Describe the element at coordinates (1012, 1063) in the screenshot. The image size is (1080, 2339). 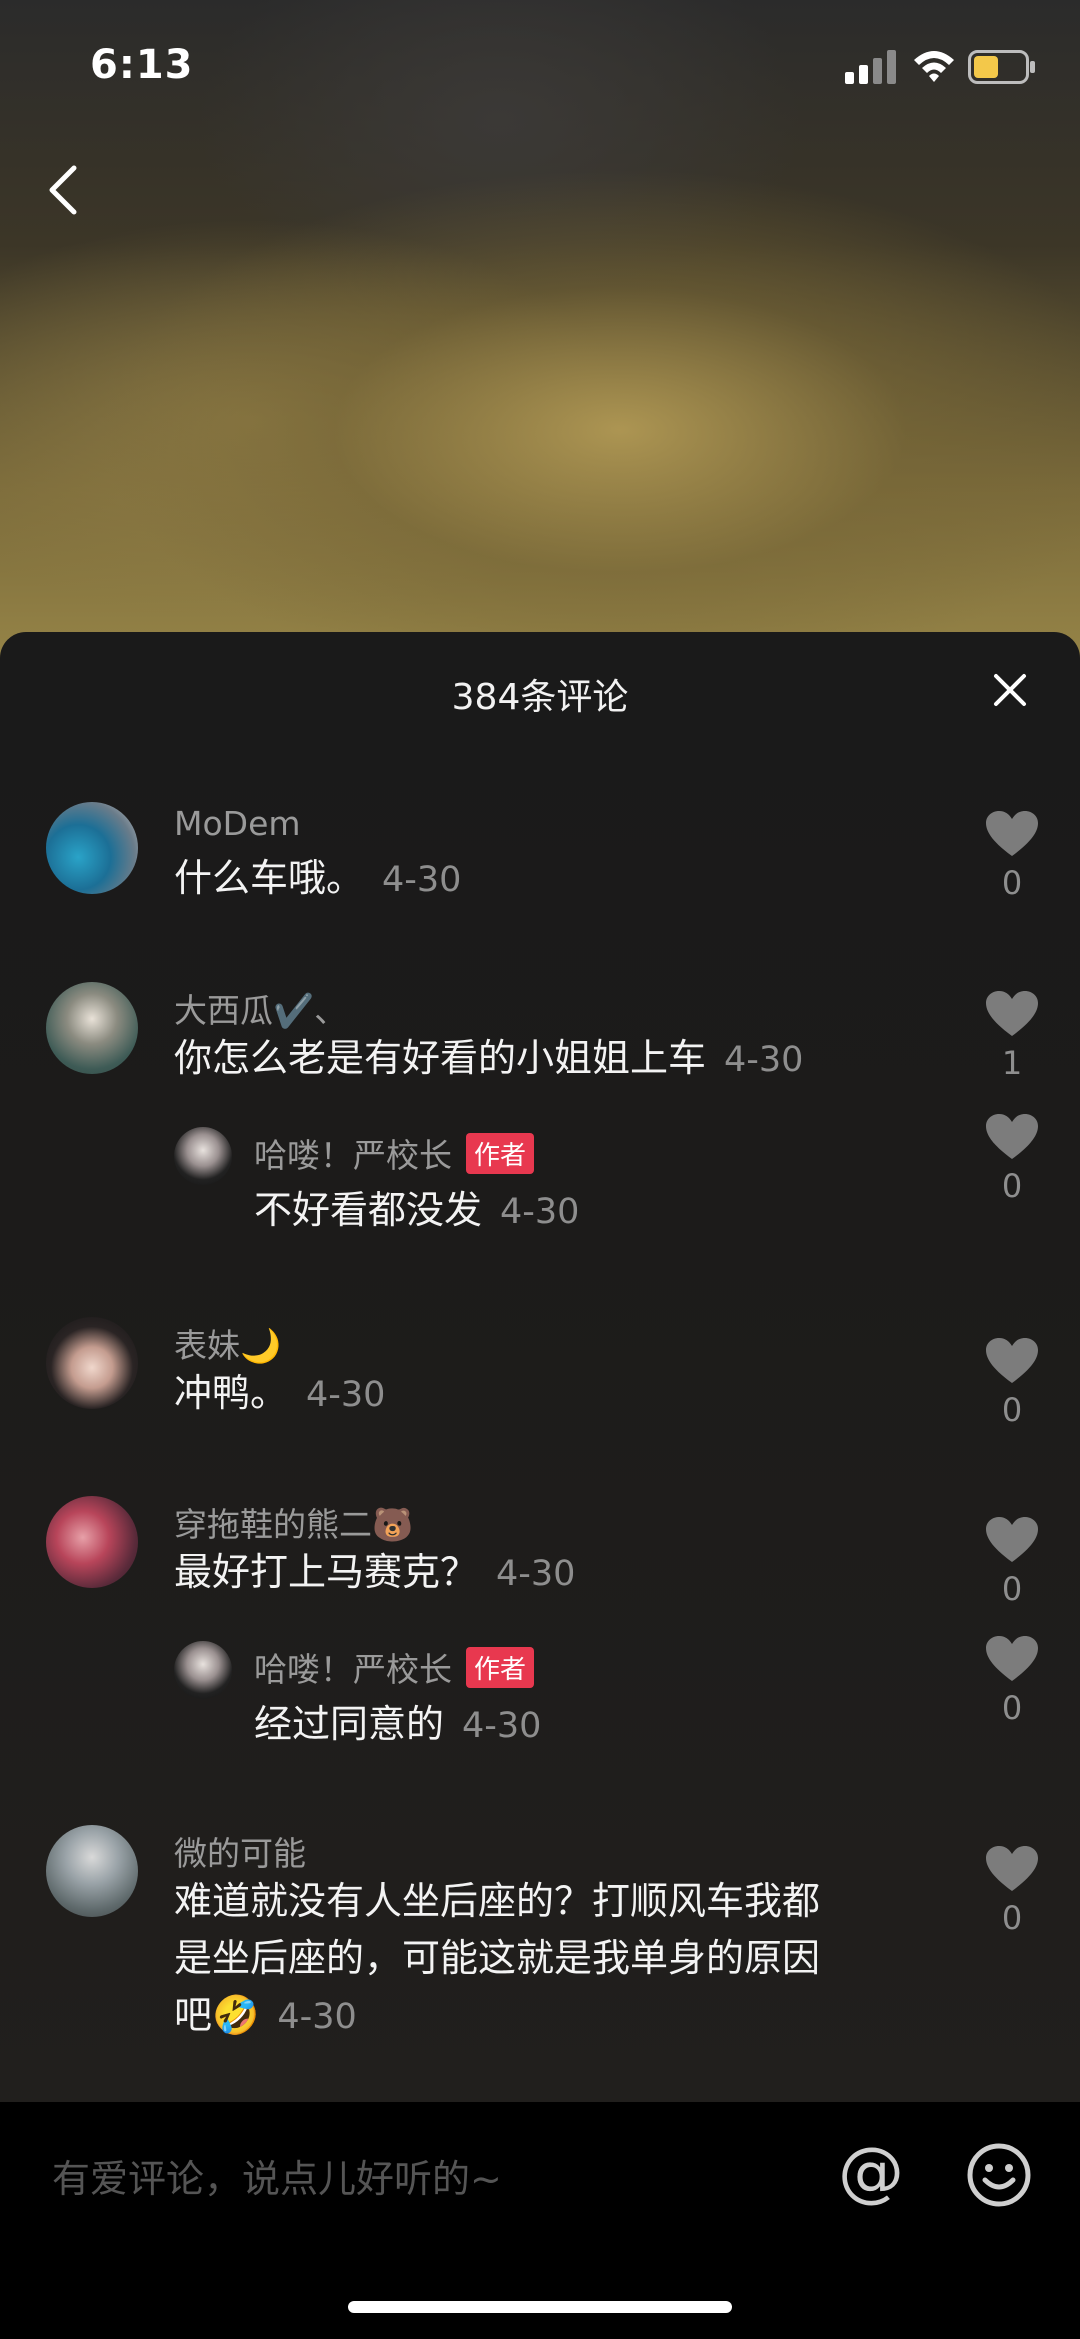
I see `like-count: 1` at that location.